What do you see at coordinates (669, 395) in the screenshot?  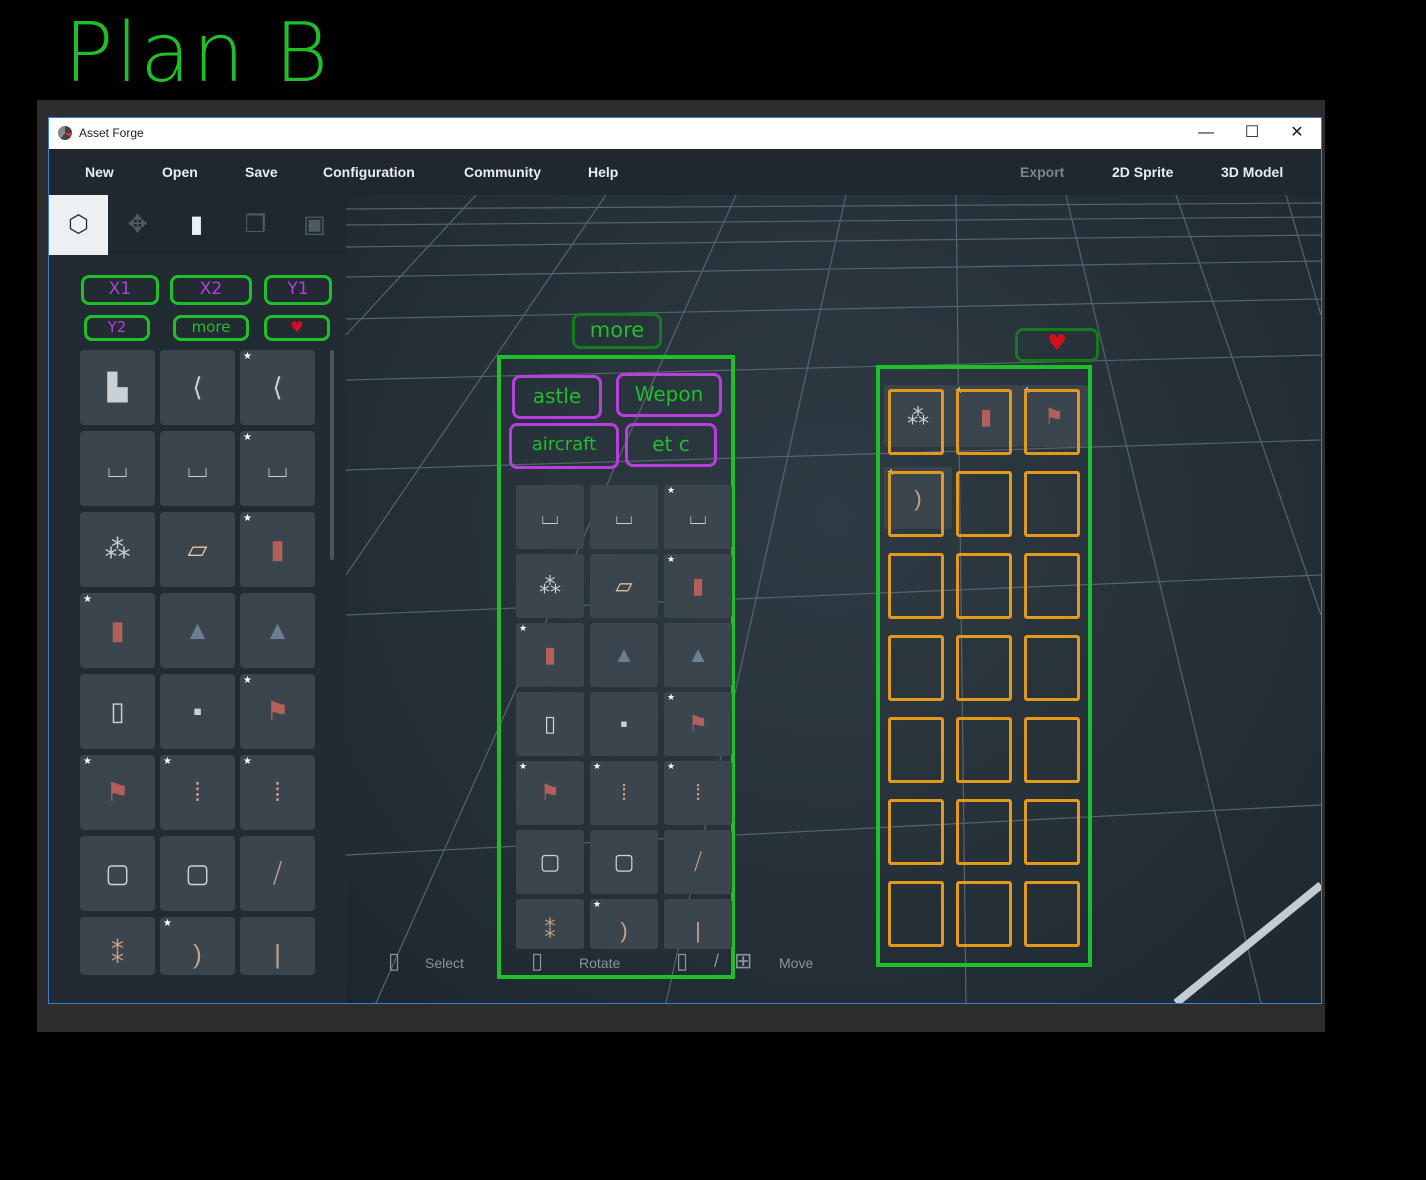 I see `category-tab-weapon: Wepon` at bounding box center [669, 395].